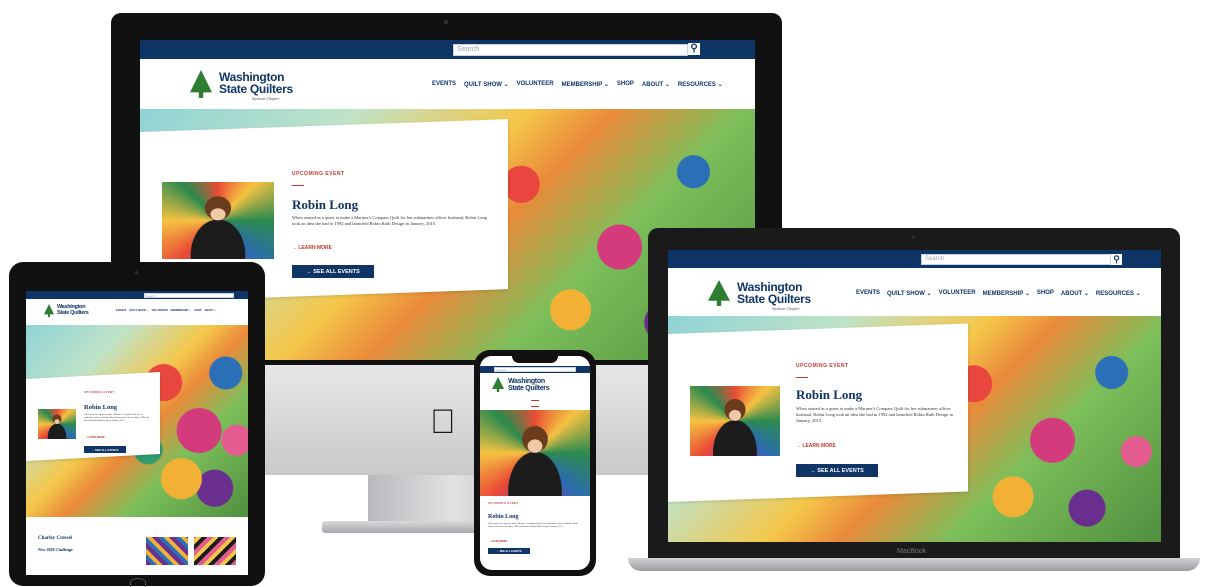 This screenshot has width=1232, height=587. What do you see at coordinates (333, 271) in the screenshot?
I see `see-all-events-button: → SEE ALL EVENTS` at bounding box center [333, 271].